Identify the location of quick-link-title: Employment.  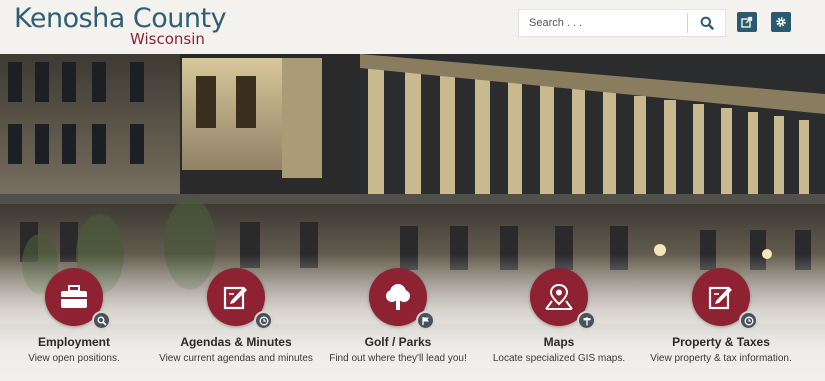
(73, 342).